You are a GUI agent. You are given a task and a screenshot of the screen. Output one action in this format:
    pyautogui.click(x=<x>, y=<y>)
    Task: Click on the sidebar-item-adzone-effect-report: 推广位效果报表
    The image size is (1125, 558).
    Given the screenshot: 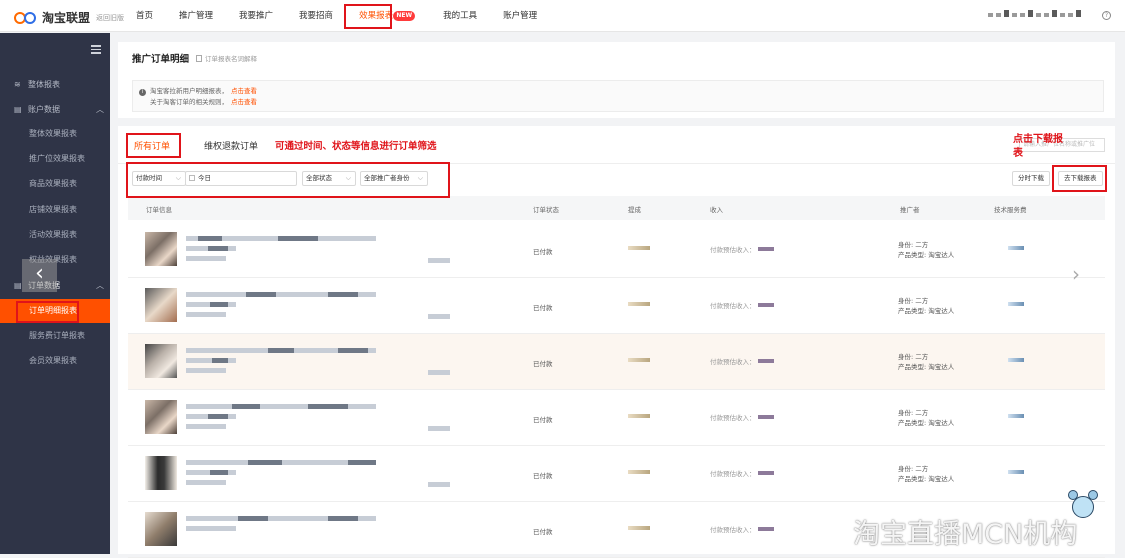 What is the action you would take?
    pyautogui.click(x=55, y=159)
    